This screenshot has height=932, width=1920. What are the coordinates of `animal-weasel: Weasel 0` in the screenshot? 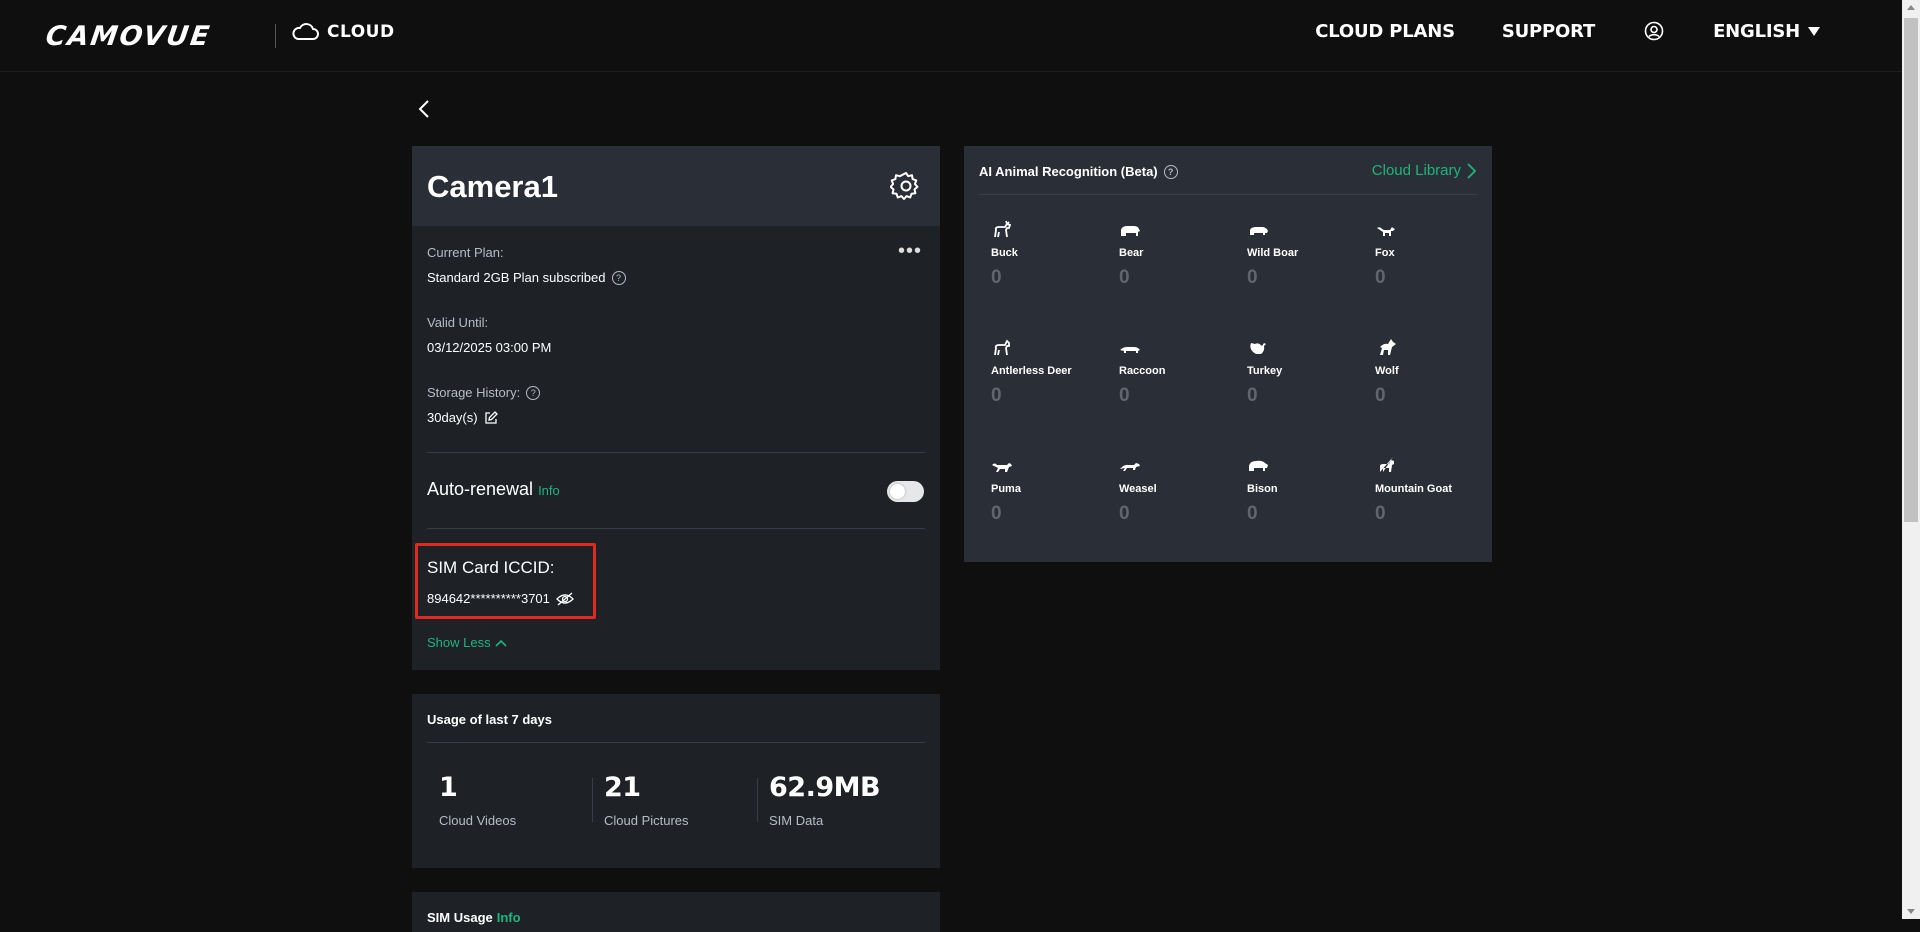 It's located at (1179, 490).